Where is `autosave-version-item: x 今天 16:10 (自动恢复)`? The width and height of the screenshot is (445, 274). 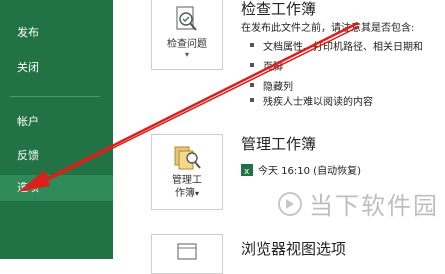
autosave-version-item: x 今天 16:10 (自动恢复) is located at coordinates (301, 169).